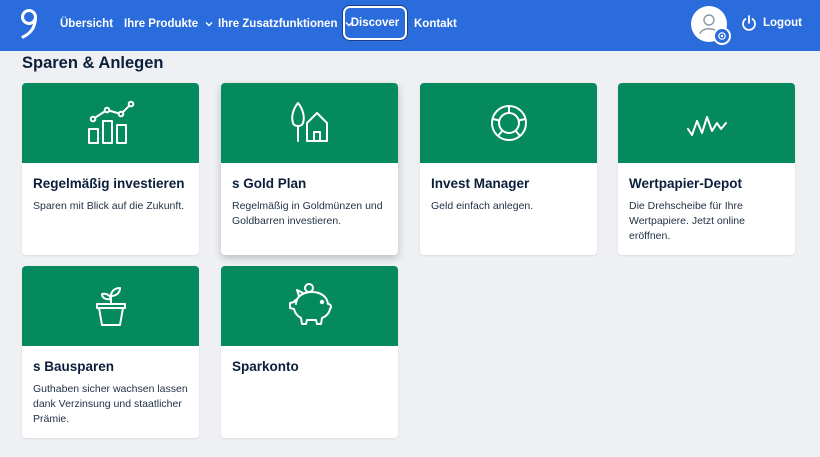  Describe the element at coordinates (508, 169) in the screenshot. I see `card-invest-manager: Invest Manager Geld einfach anlegen.` at that location.